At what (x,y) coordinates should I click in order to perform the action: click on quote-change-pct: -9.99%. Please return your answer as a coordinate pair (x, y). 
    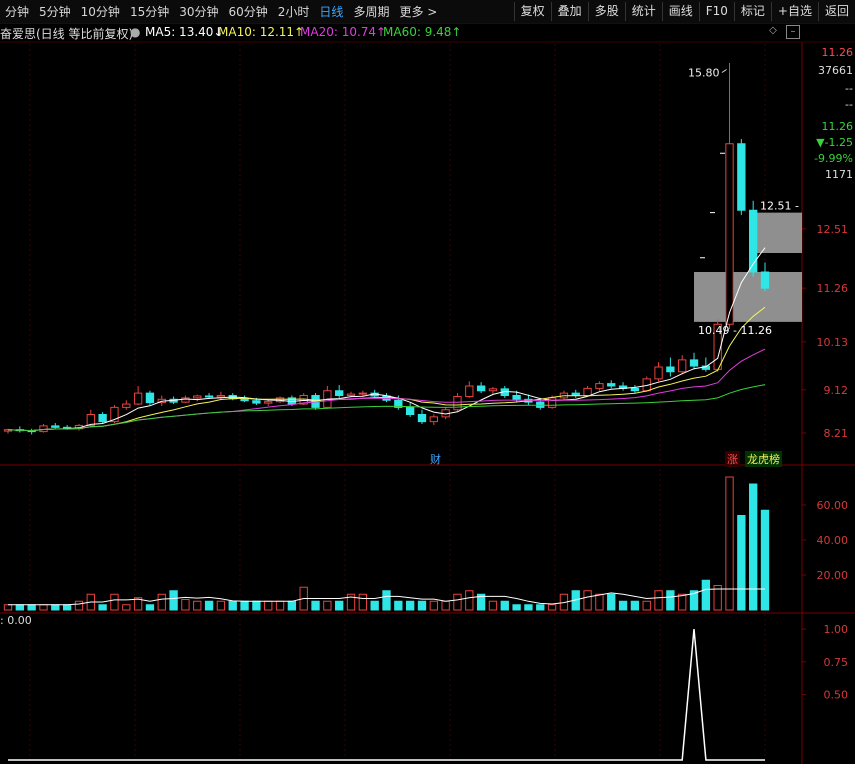
    Looking at the image, I should click on (833, 158).